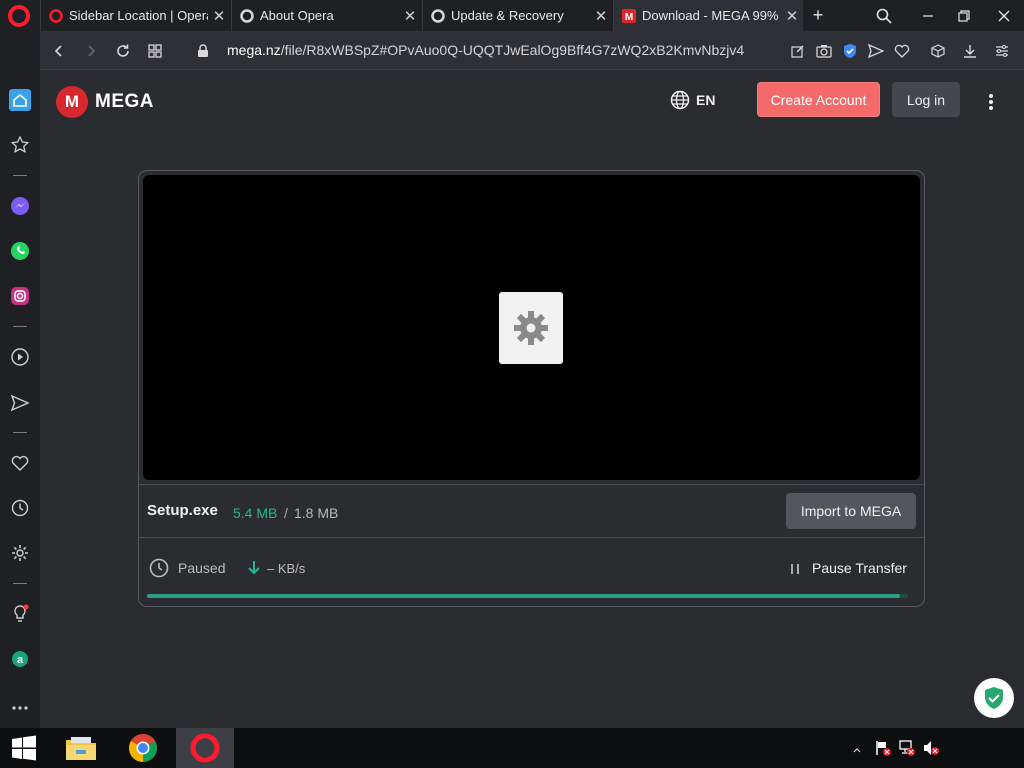 Image resolution: width=1024 pixels, height=768 pixels. I want to click on forward-icon, so click(91, 51).